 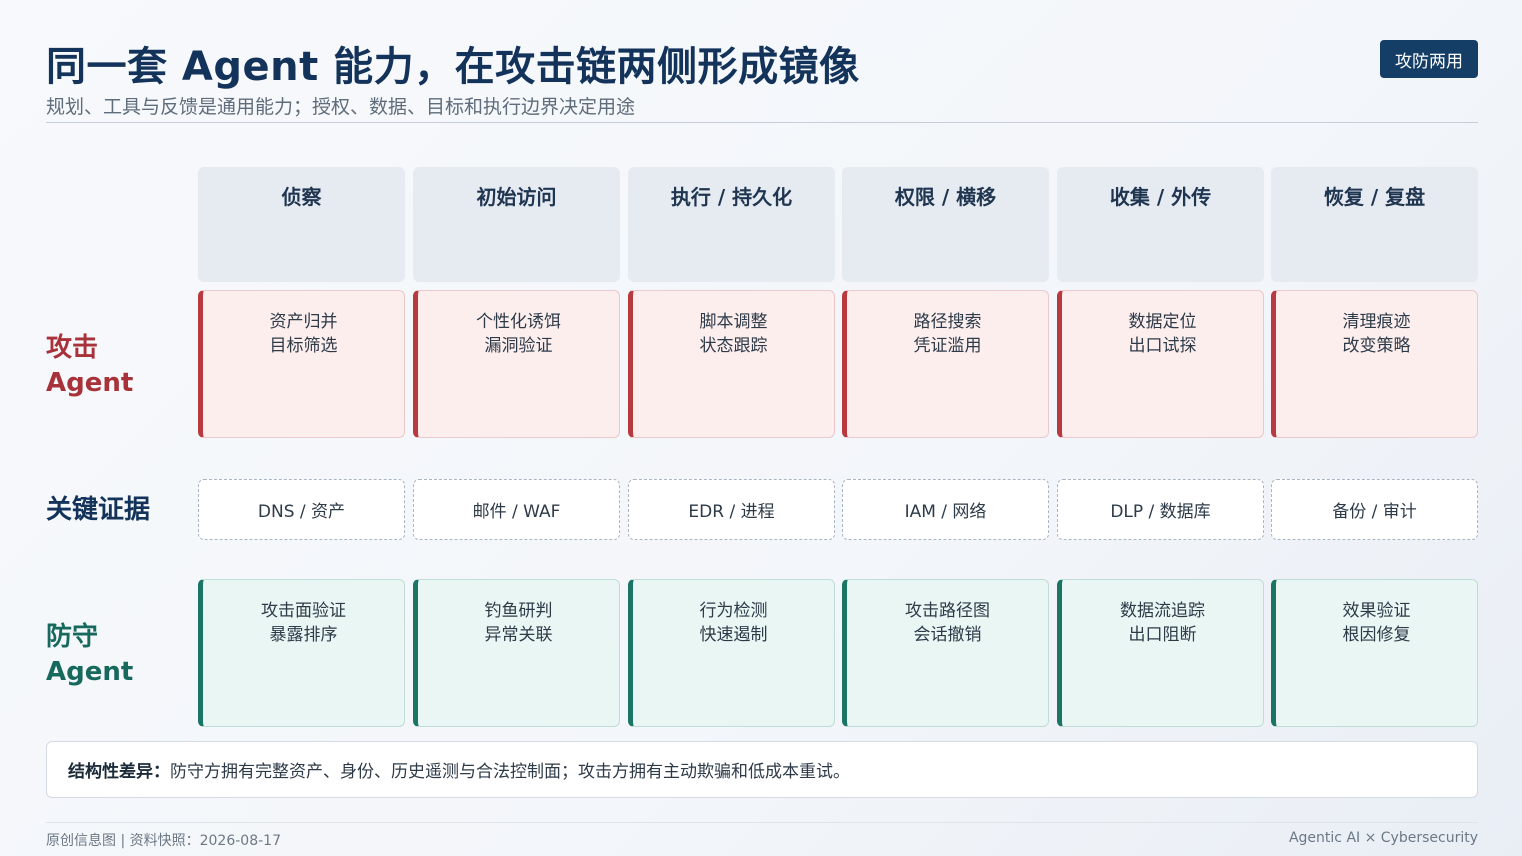 What do you see at coordinates (518, 635) in the screenshot?
I see `defense-item: 异常关联` at bounding box center [518, 635].